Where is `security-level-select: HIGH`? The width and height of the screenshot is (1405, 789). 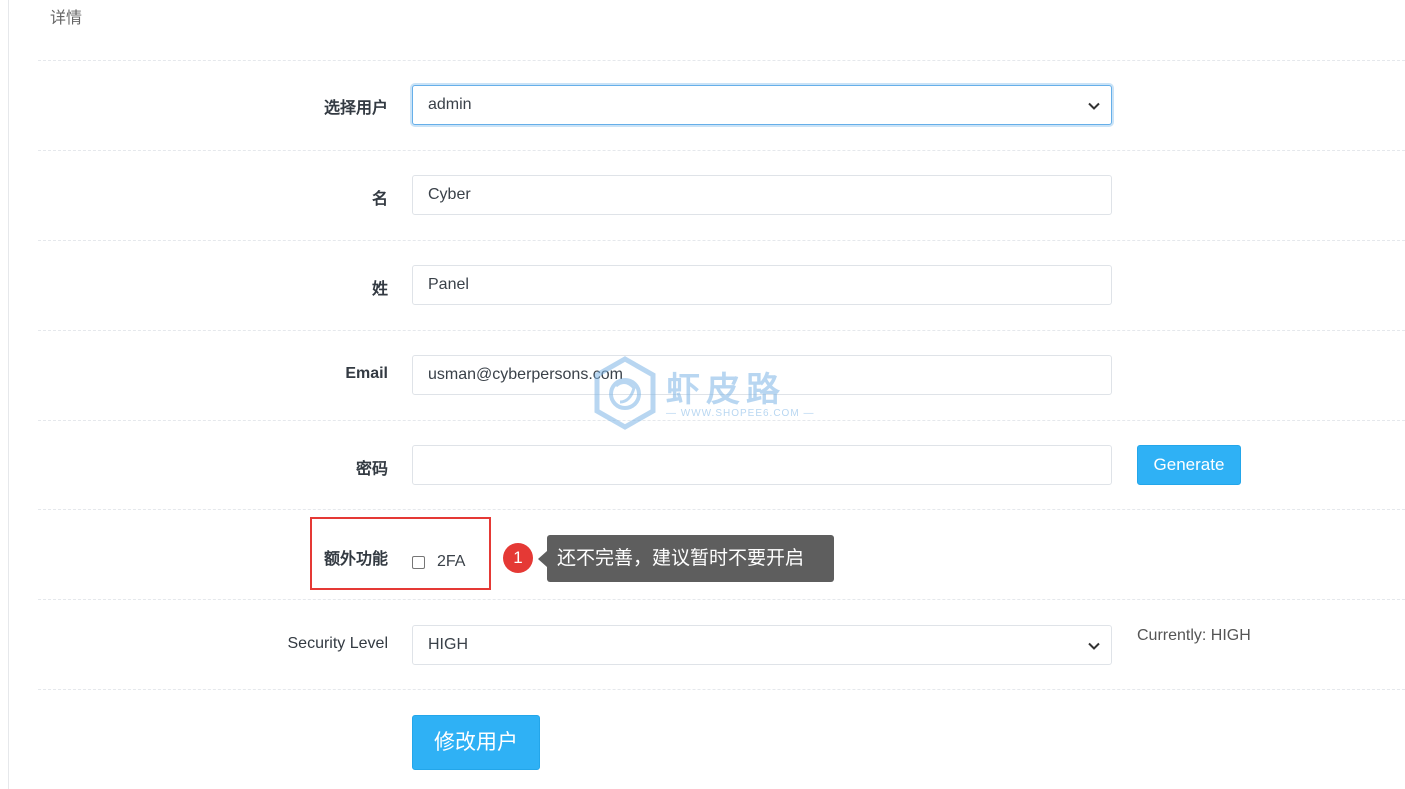
security-level-select: HIGH is located at coordinates (762, 645).